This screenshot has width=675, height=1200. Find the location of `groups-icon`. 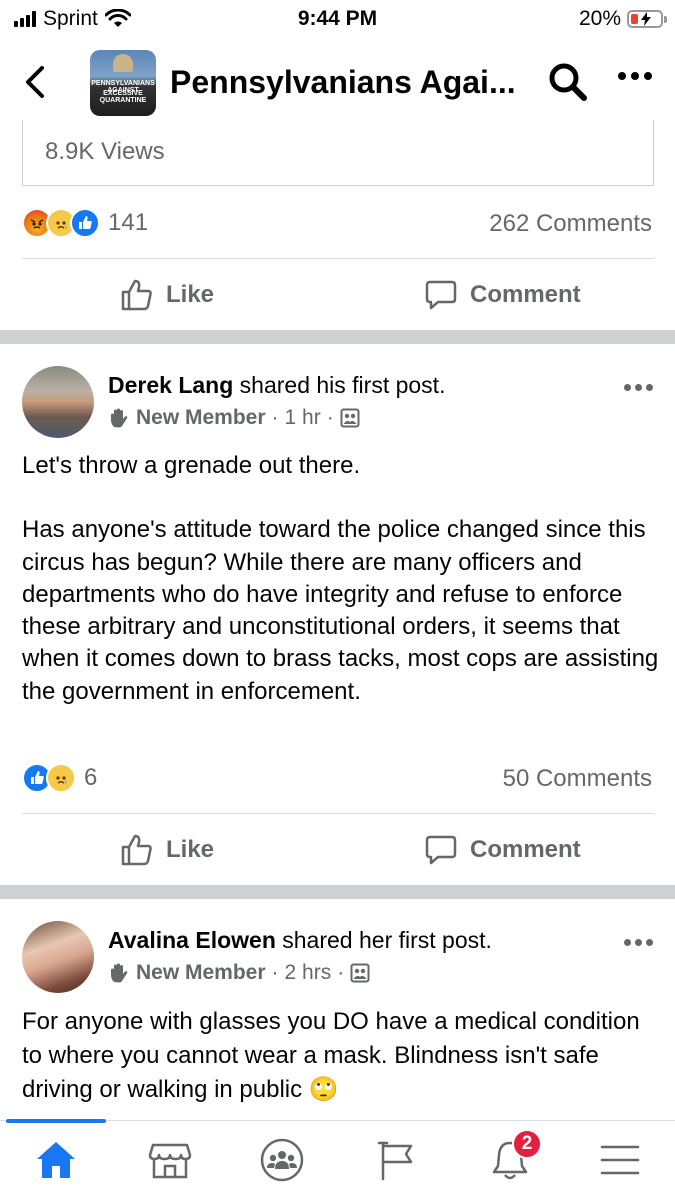

groups-icon is located at coordinates (282, 1160).